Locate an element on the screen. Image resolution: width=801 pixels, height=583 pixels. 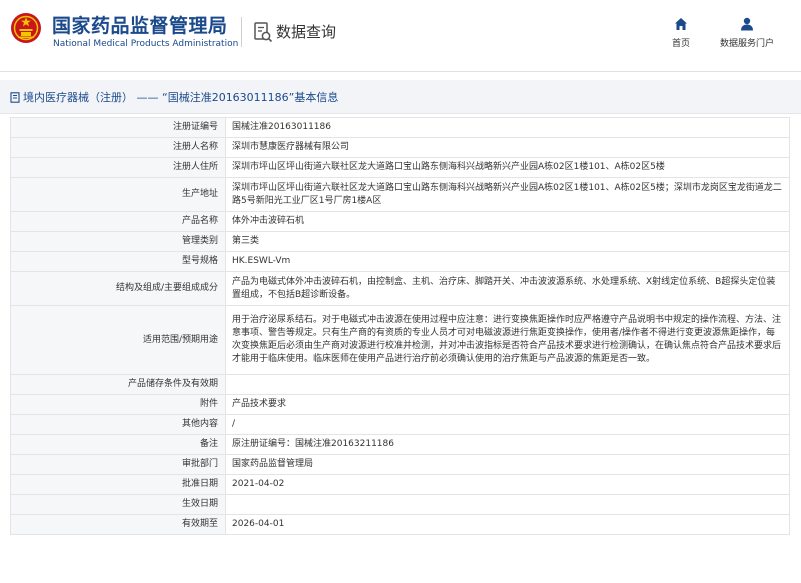
detail-row-remark: 备注 原注册证编号：国械注准20163211186 is located at coordinates (400, 444).